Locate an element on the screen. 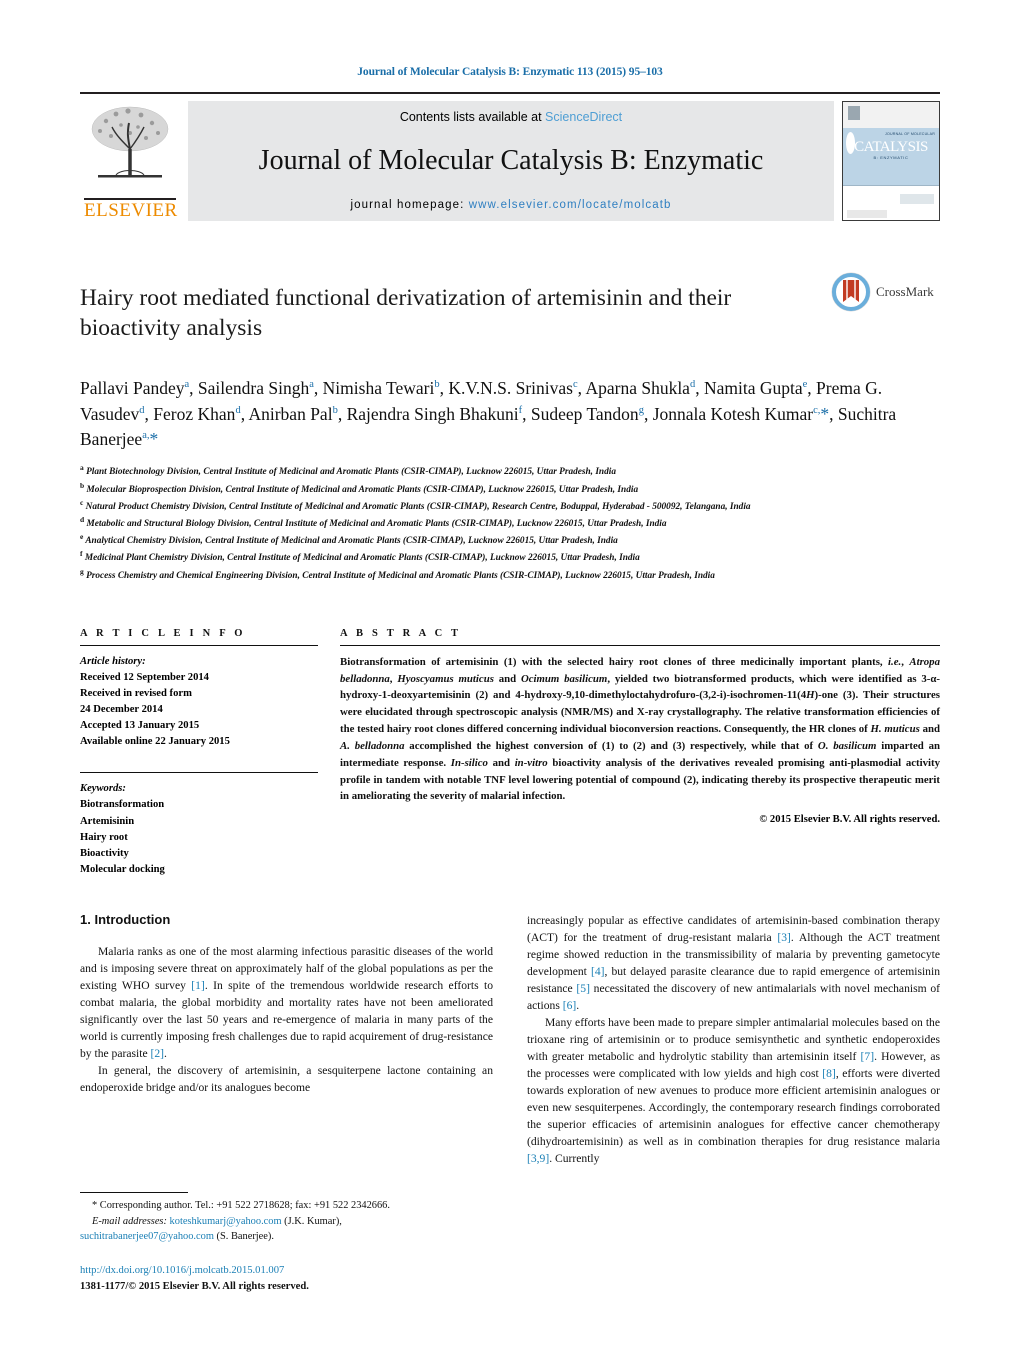 The width and height of the screenshot is (1020, 1351). crossmark-icon is located at coordinates (851, 292).